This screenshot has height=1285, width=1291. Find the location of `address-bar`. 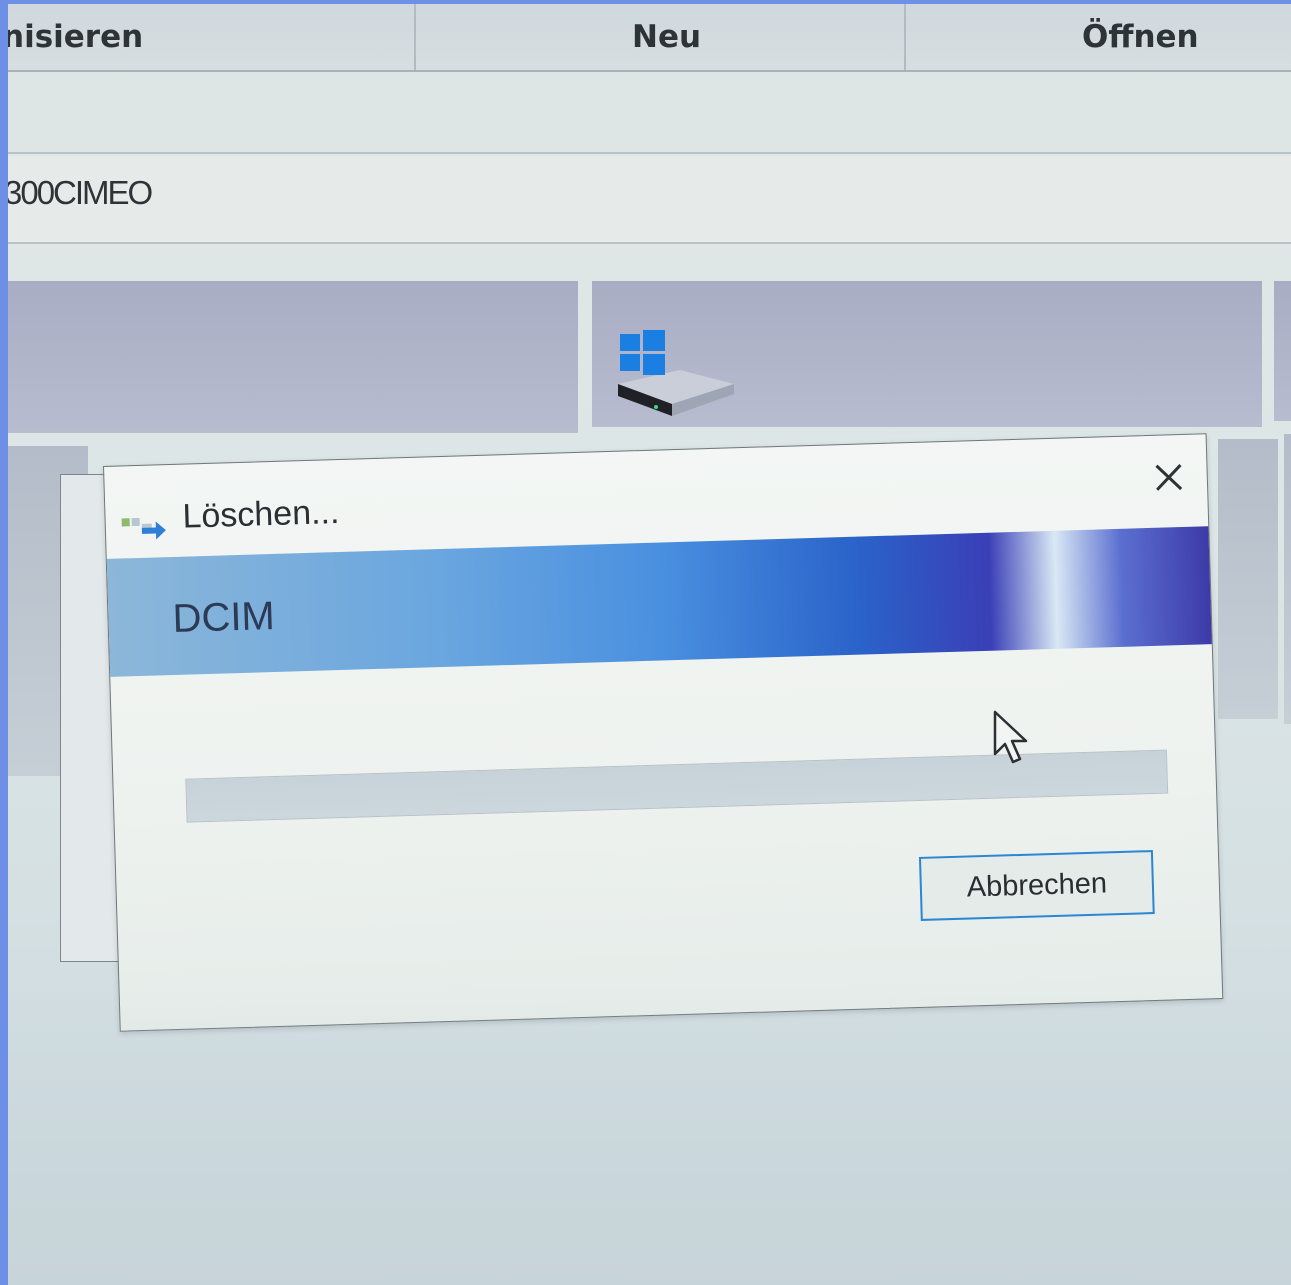

address-bar is located at coordinates (649, 200).